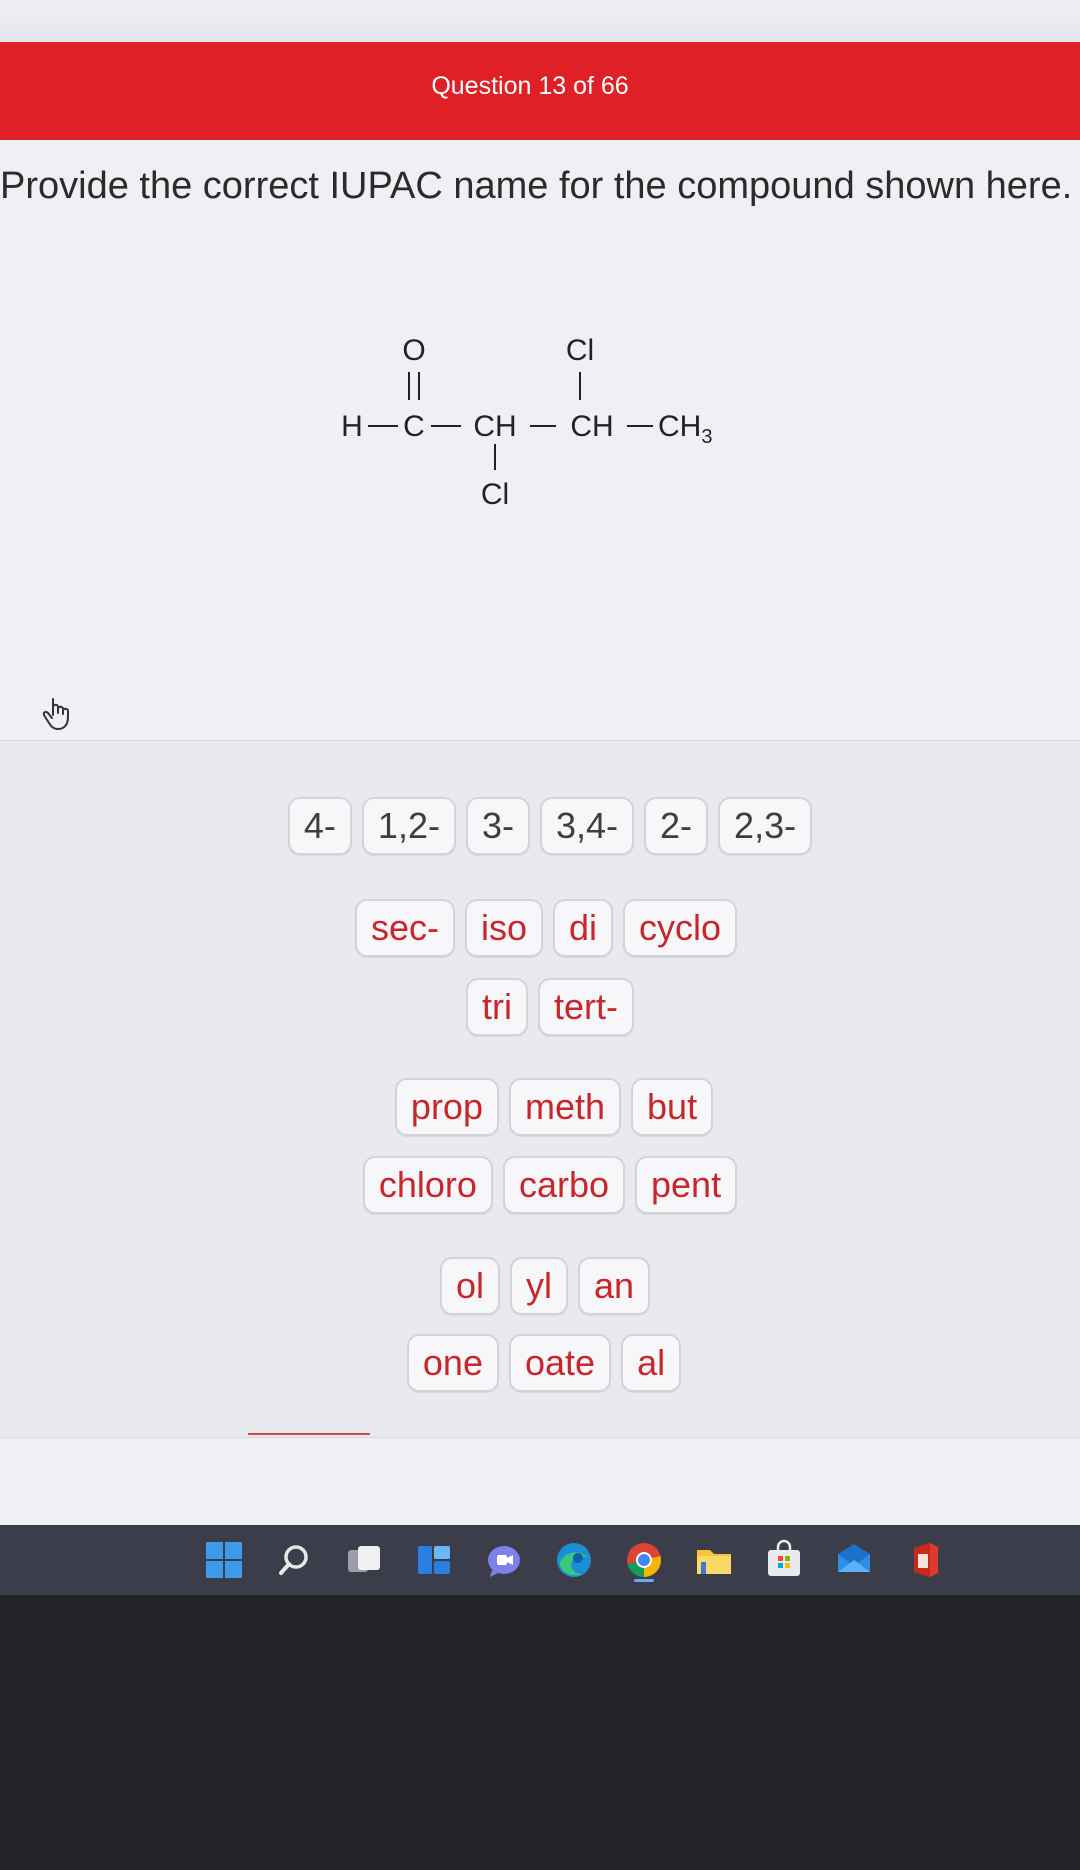 Image resolution: width=1080 pixels, height=1870 pixels. What do you see at coordinates (587, 826) in the screenshot?
I see `tile-locant-3-4: 3,4-` at bounding box center [587, 826].